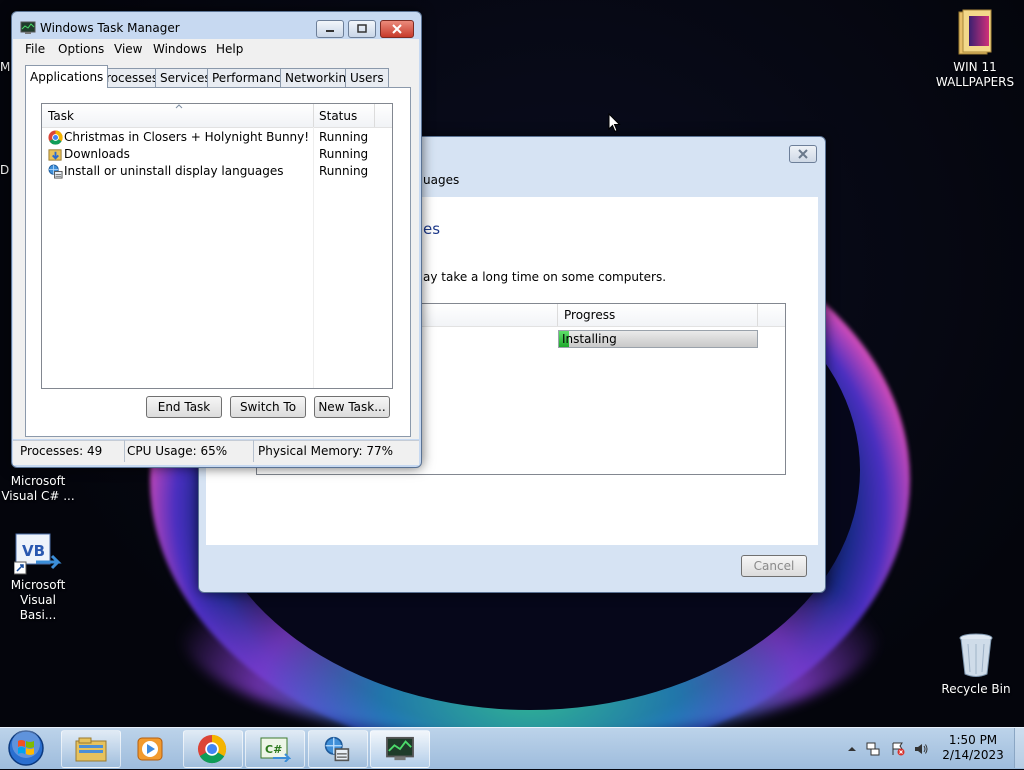 The height and width of the screenshot is (770, 1024). Describe the element at coordinates (658, 339) in the screenshot. I see `progress-bar: Installing` at that location.